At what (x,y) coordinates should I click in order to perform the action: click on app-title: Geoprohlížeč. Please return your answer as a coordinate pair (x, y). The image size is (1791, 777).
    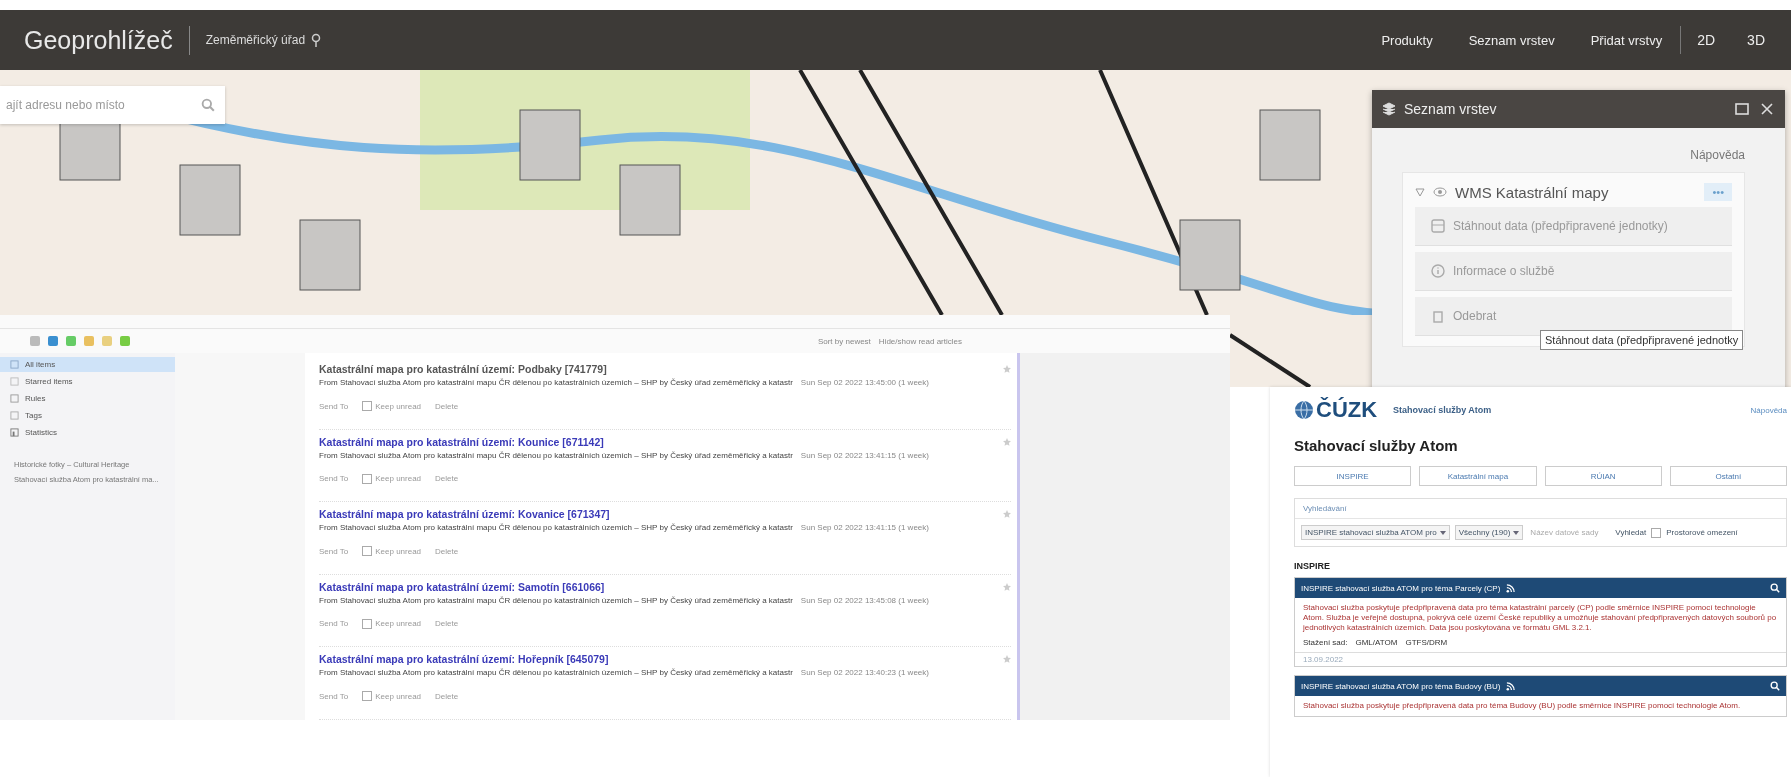
    Looking at the image, I should click on (107, 40).